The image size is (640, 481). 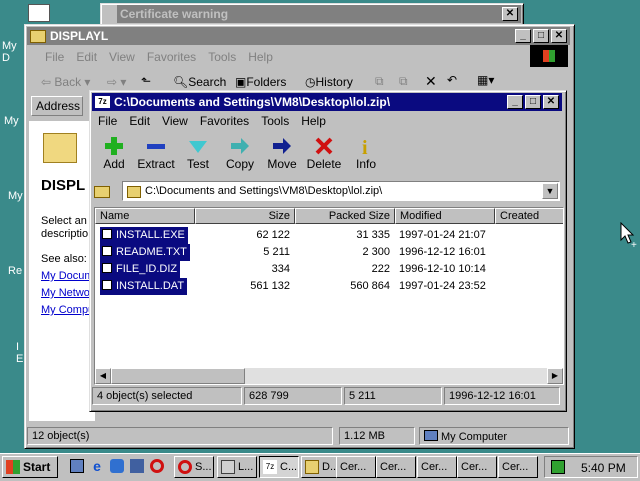 I want to click on copy-button: Copy, so click(x=240, y=153).